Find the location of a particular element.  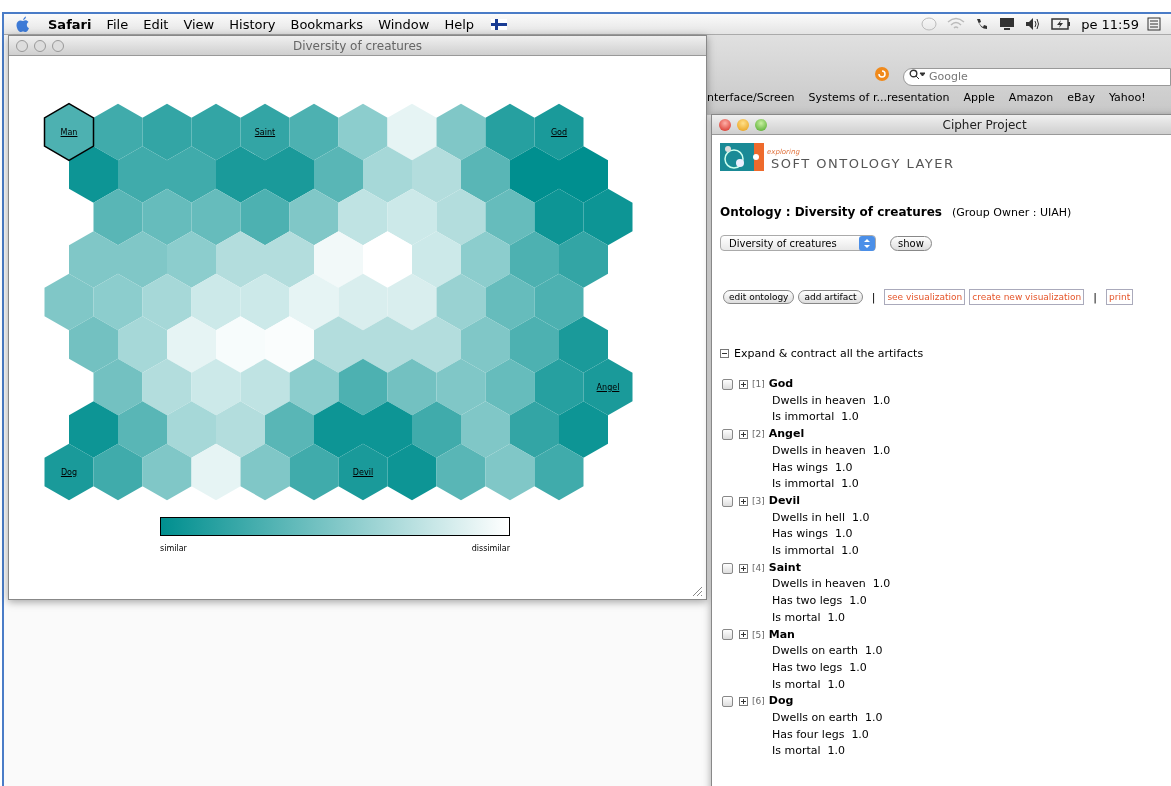

window-title: Diversity of creatures is located at coordinates (357, 45).